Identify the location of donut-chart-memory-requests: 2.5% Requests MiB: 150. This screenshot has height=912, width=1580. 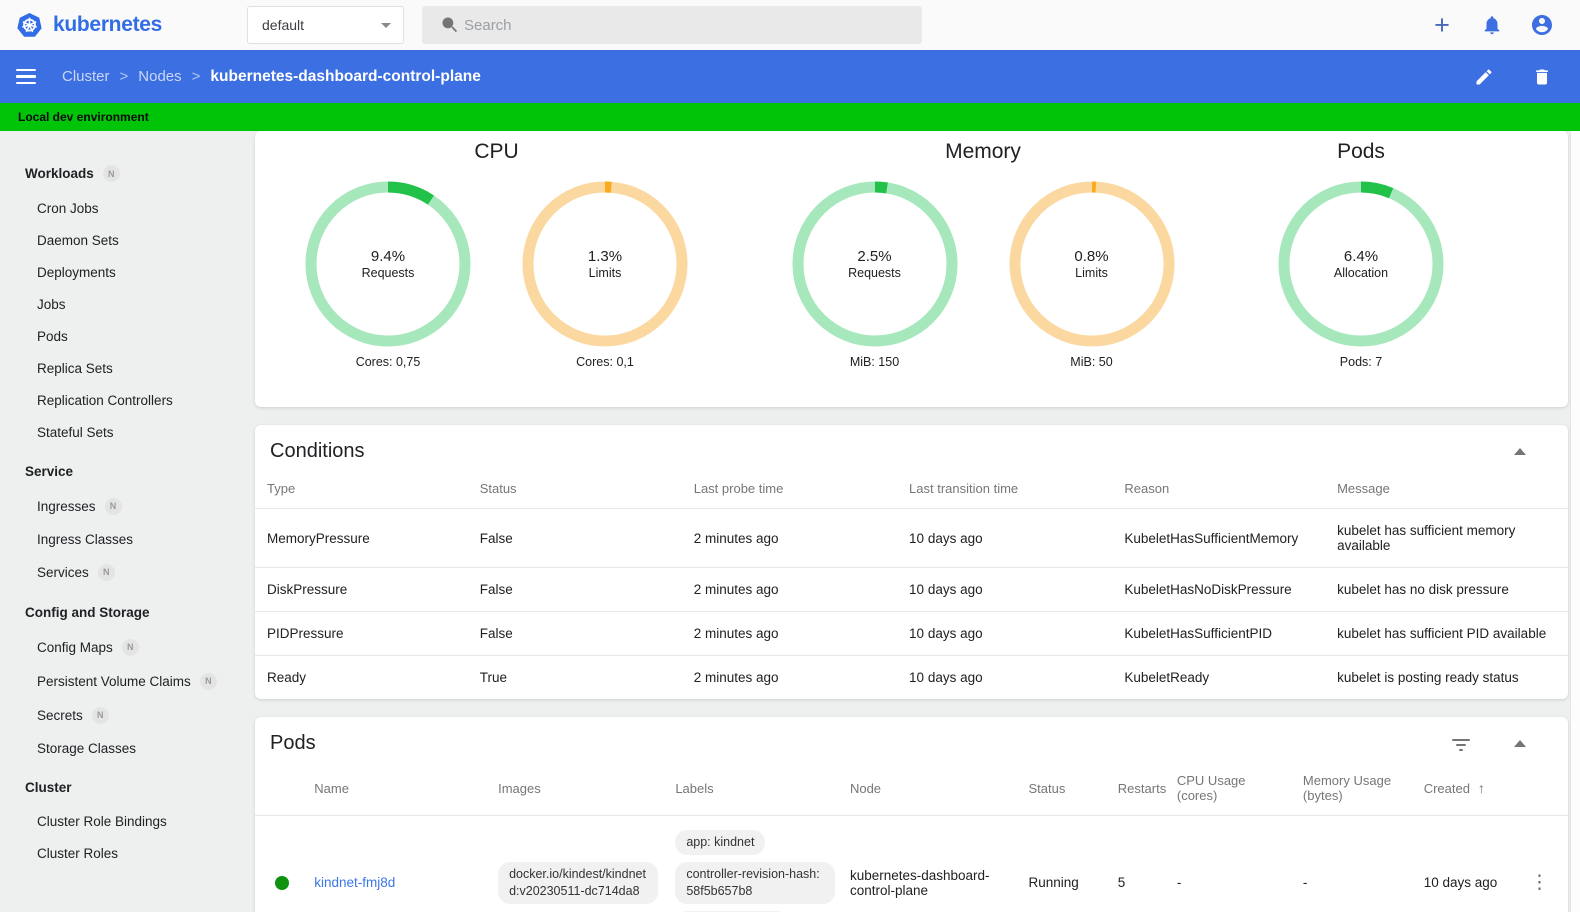
(875, 274).